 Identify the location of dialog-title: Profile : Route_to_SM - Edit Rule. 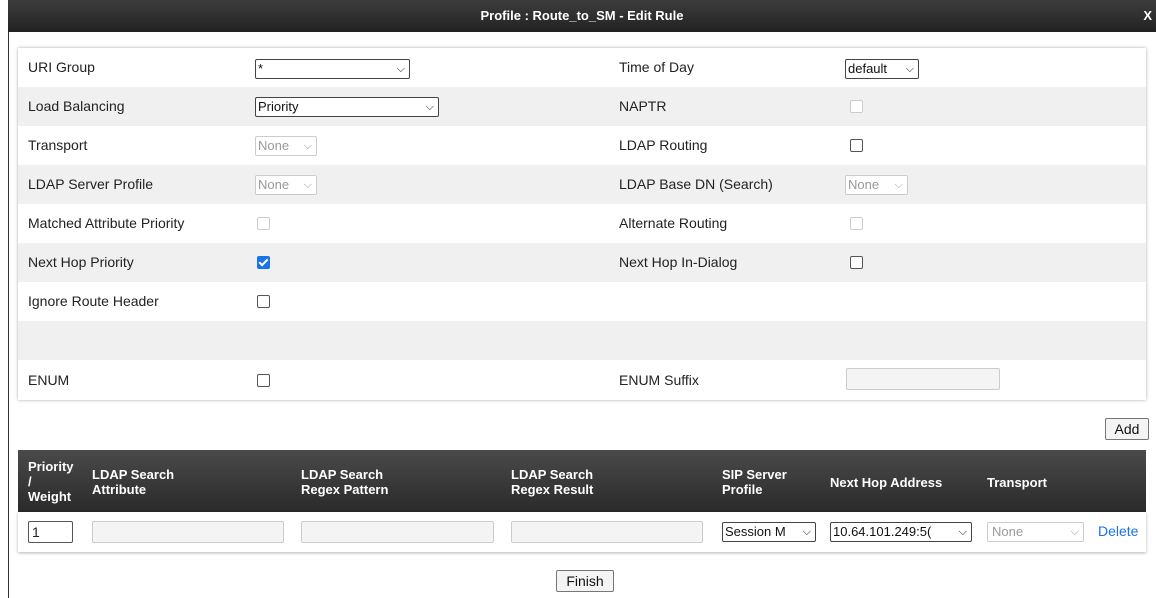
(582, 15).